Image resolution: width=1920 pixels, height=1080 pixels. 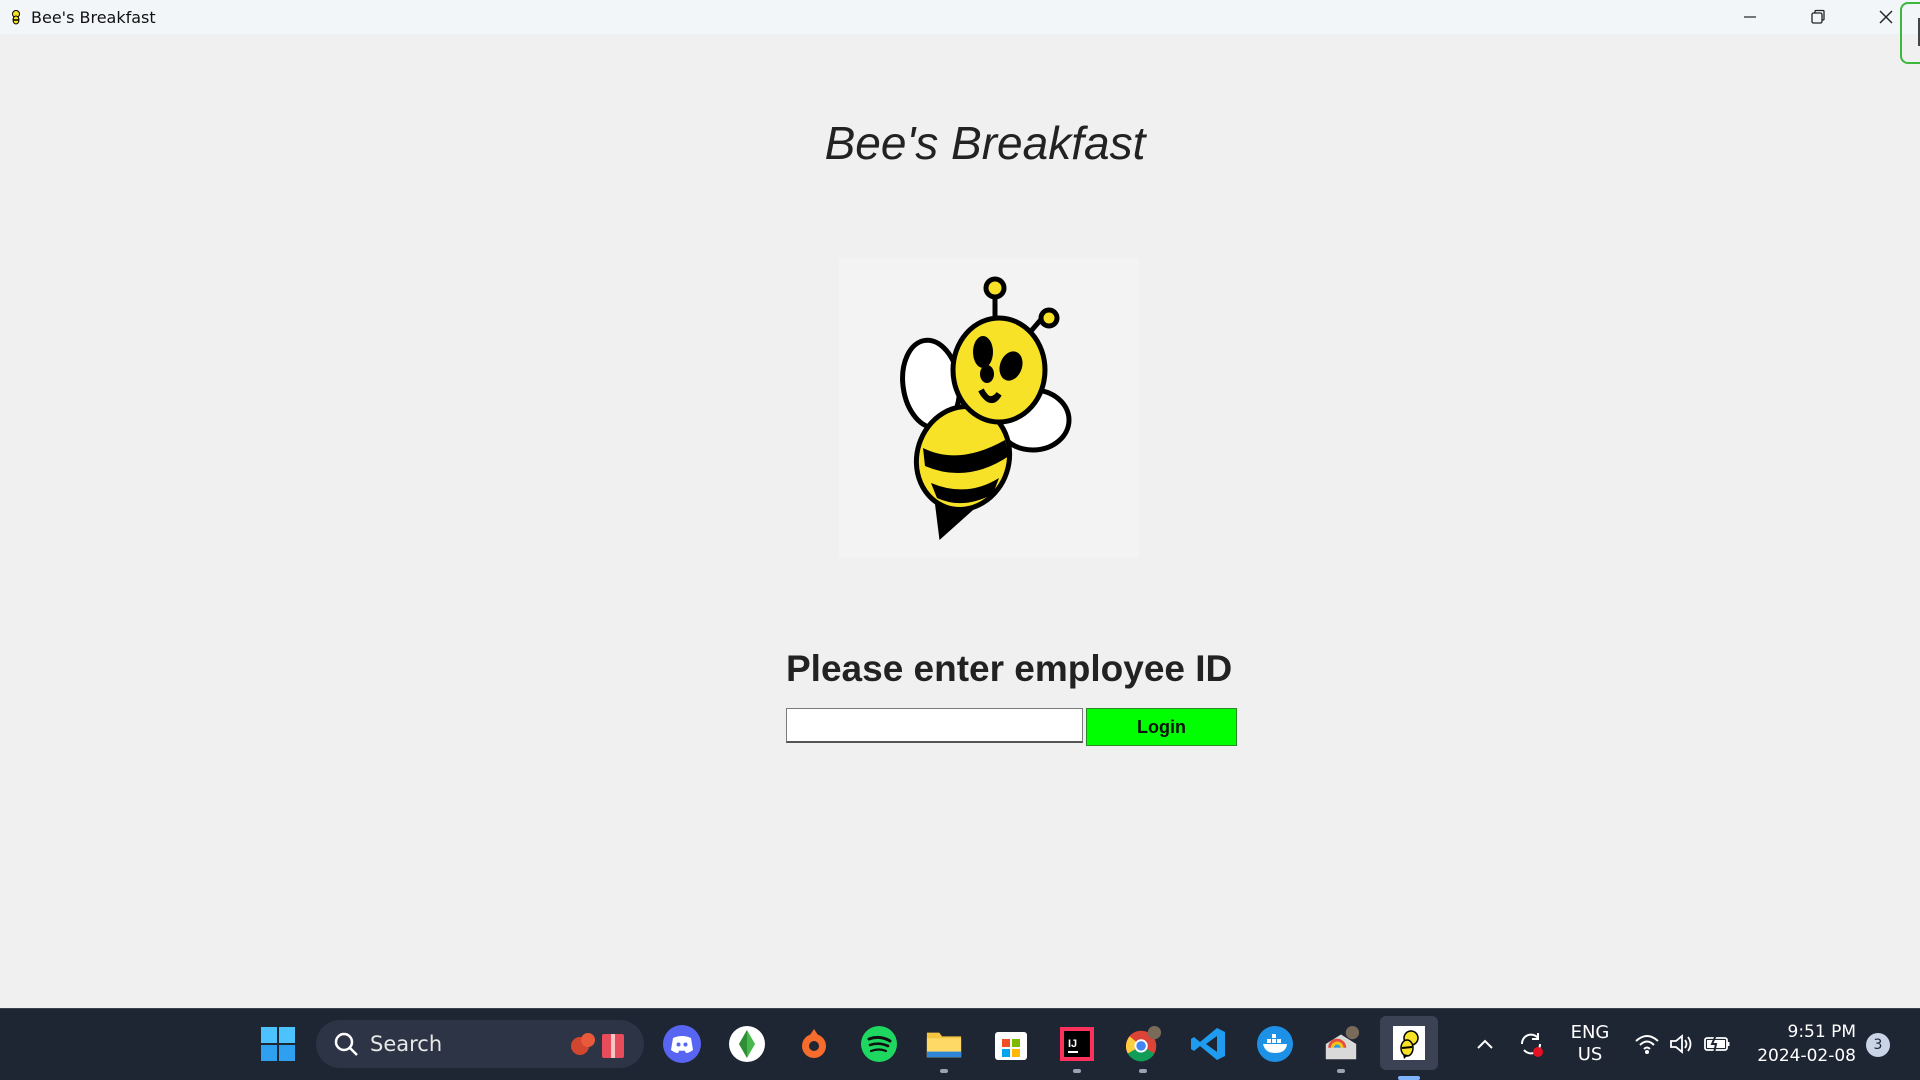 What do you see at coordinates (944, 1045) in the screenshot?
I see `folder-icon` at bounding box center [944, 1045].